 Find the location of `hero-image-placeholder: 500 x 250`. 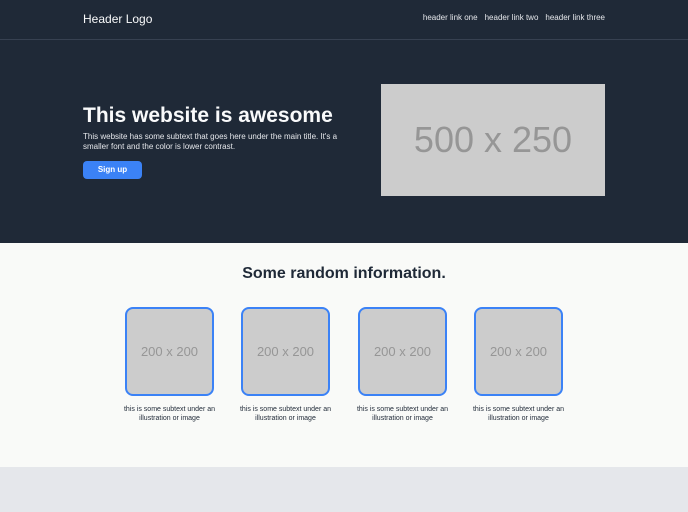

hero-image-placeholder: 500 x 250 is located at coordinates (493, 140).